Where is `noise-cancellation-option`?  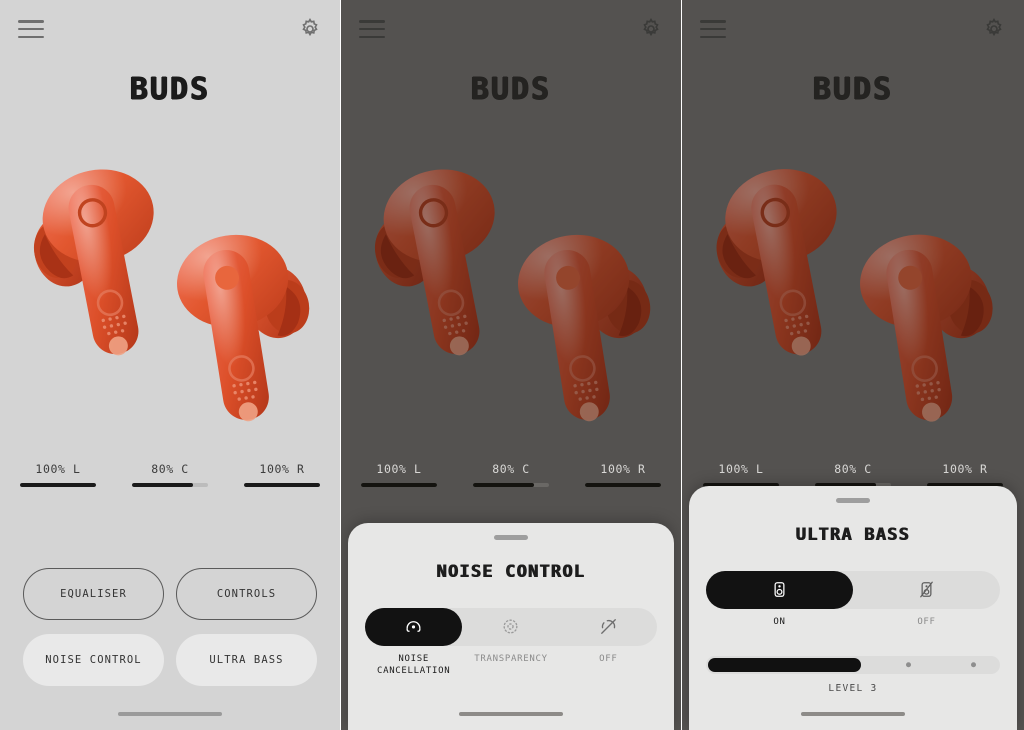 noise-cancellation-option is located at coordinates (414, 626).